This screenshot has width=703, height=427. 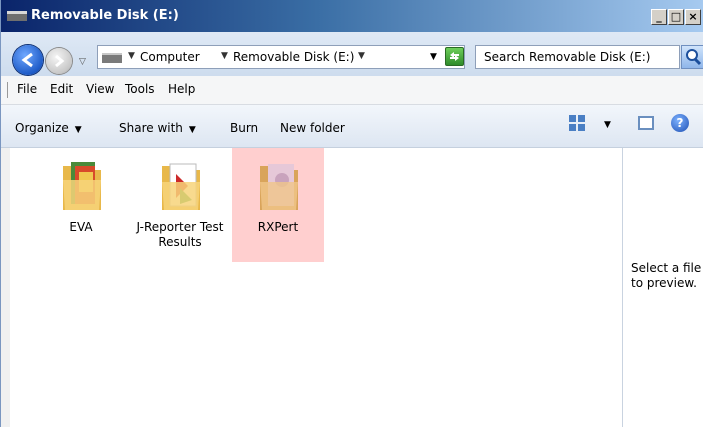 What do you see at coordinates (27, 89) in the screenshot?
I see `menu-file: File` at bounding box center [27, 89].